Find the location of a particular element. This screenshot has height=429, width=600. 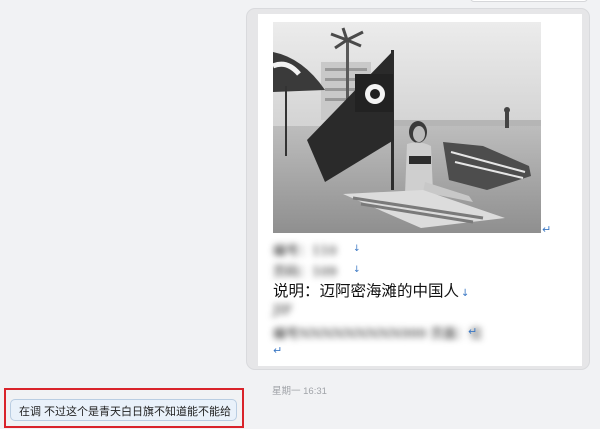

message-timestamp: 星期一 16:31 is located at coordinates (299, 391).